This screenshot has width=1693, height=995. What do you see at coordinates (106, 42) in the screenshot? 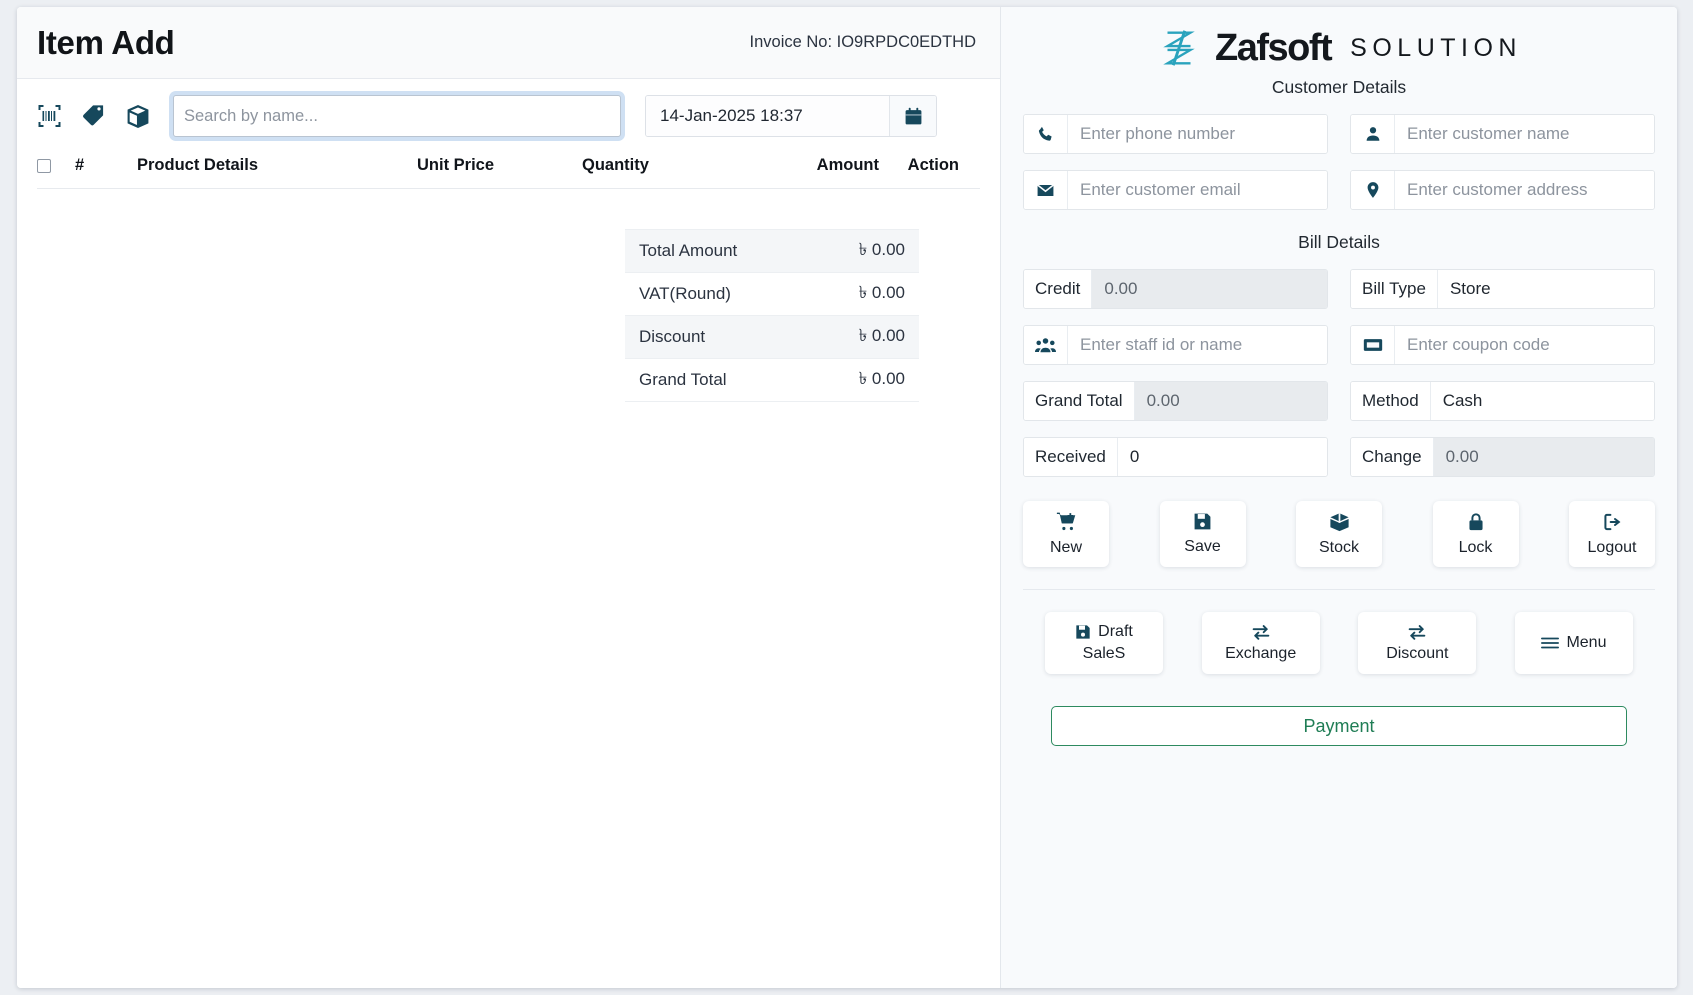
I see `page-title: Item Add` at bounding box center [106, 42].